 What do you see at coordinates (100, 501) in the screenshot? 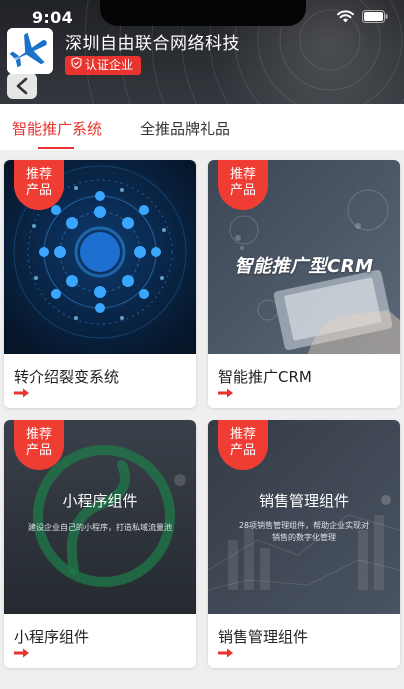
I see `product-image-caption: 小程序组件` at bounding box center [100, 501].